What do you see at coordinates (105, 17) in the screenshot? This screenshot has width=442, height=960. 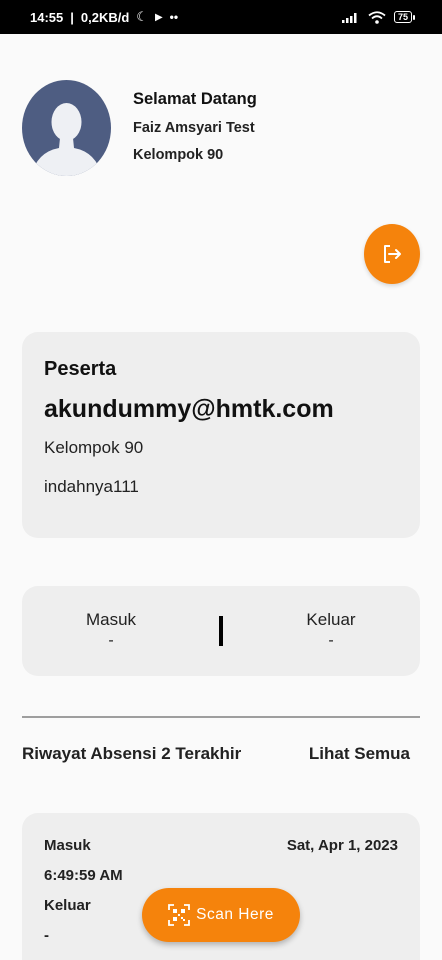 I see `network-speed: 0,2KB/d` at bounding box center [105, 17].